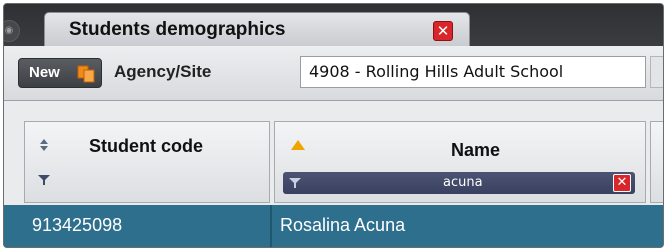 The image size is (665, 248). Describe the element at coordinates (656, 162) in the screenshot. I see `column-header-next` at that location.